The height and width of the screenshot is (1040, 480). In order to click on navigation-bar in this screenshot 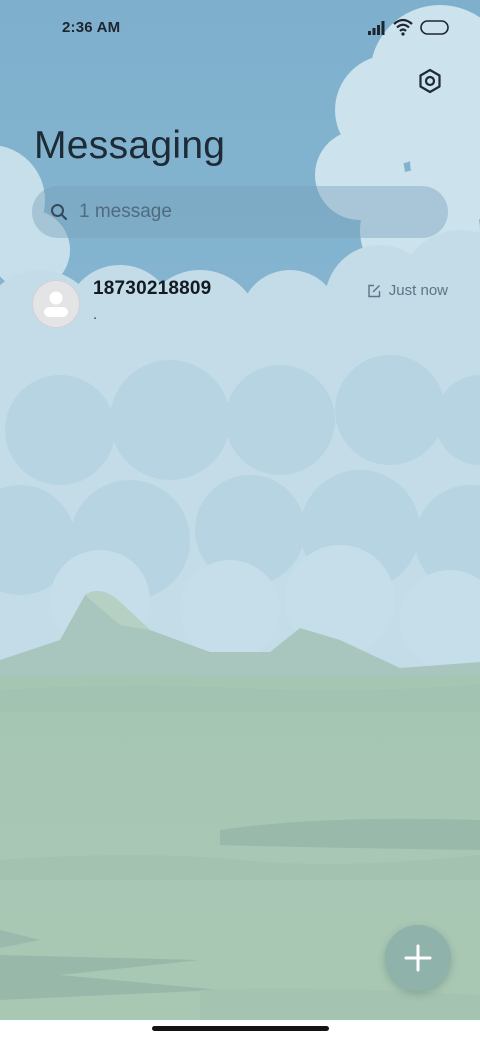, I will do `click(240, 1030)`.